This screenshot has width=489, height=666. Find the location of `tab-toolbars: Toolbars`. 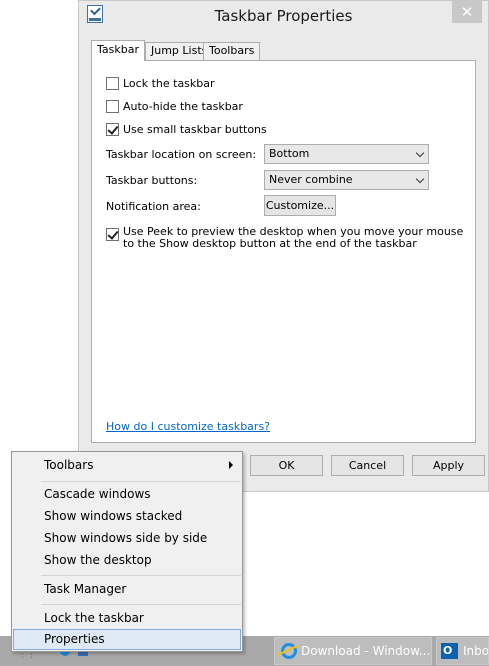

tab-toolbars: Toolbars is located at coordinates (232, 51).